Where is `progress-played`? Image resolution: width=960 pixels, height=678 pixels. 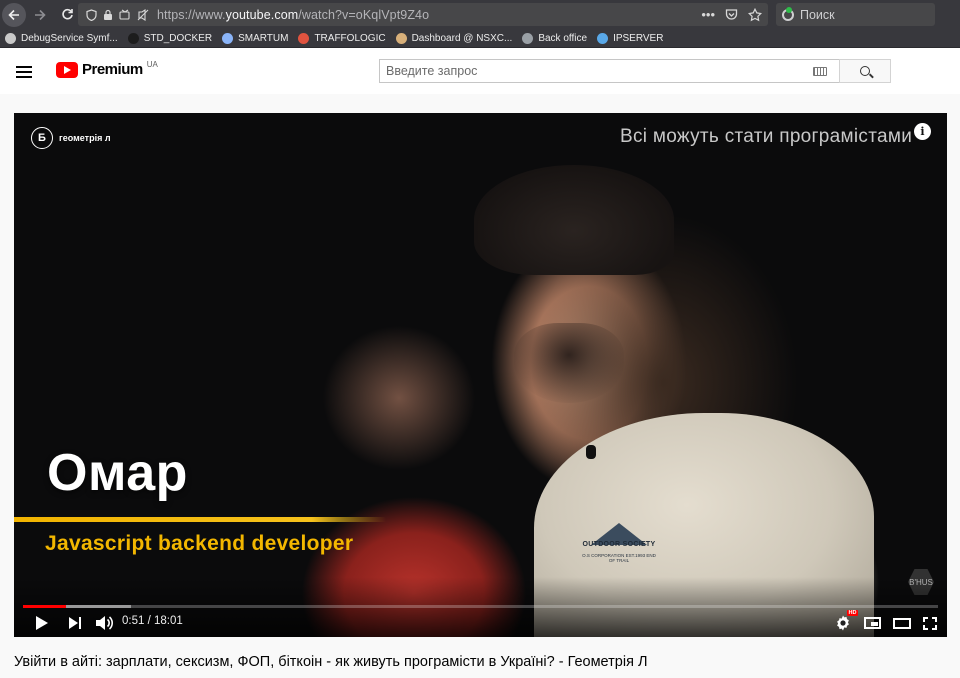
progress-played is located at coordinates (44, 606).